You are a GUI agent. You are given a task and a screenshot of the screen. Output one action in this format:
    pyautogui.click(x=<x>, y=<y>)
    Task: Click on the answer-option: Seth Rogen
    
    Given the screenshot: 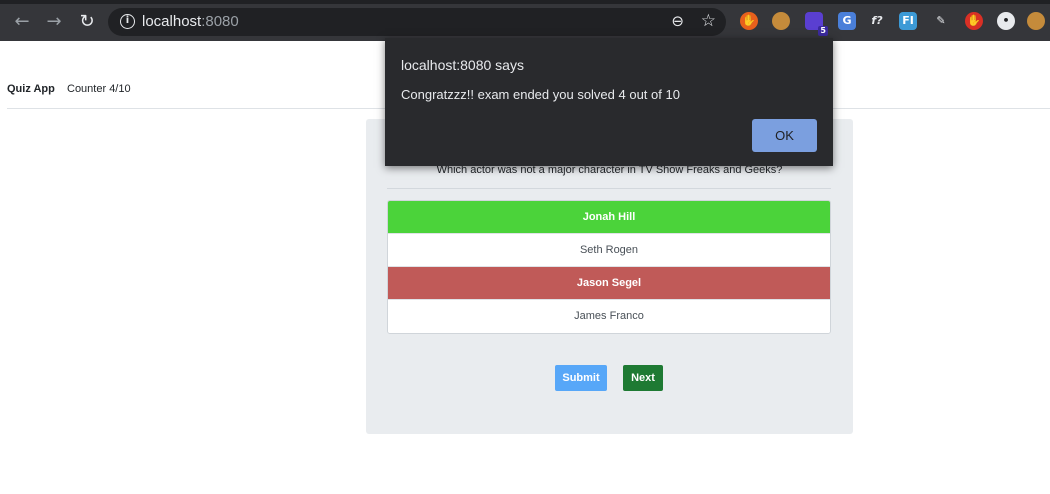 What is the action you would take?
    pyautogui.click(x=609, y=250)
    